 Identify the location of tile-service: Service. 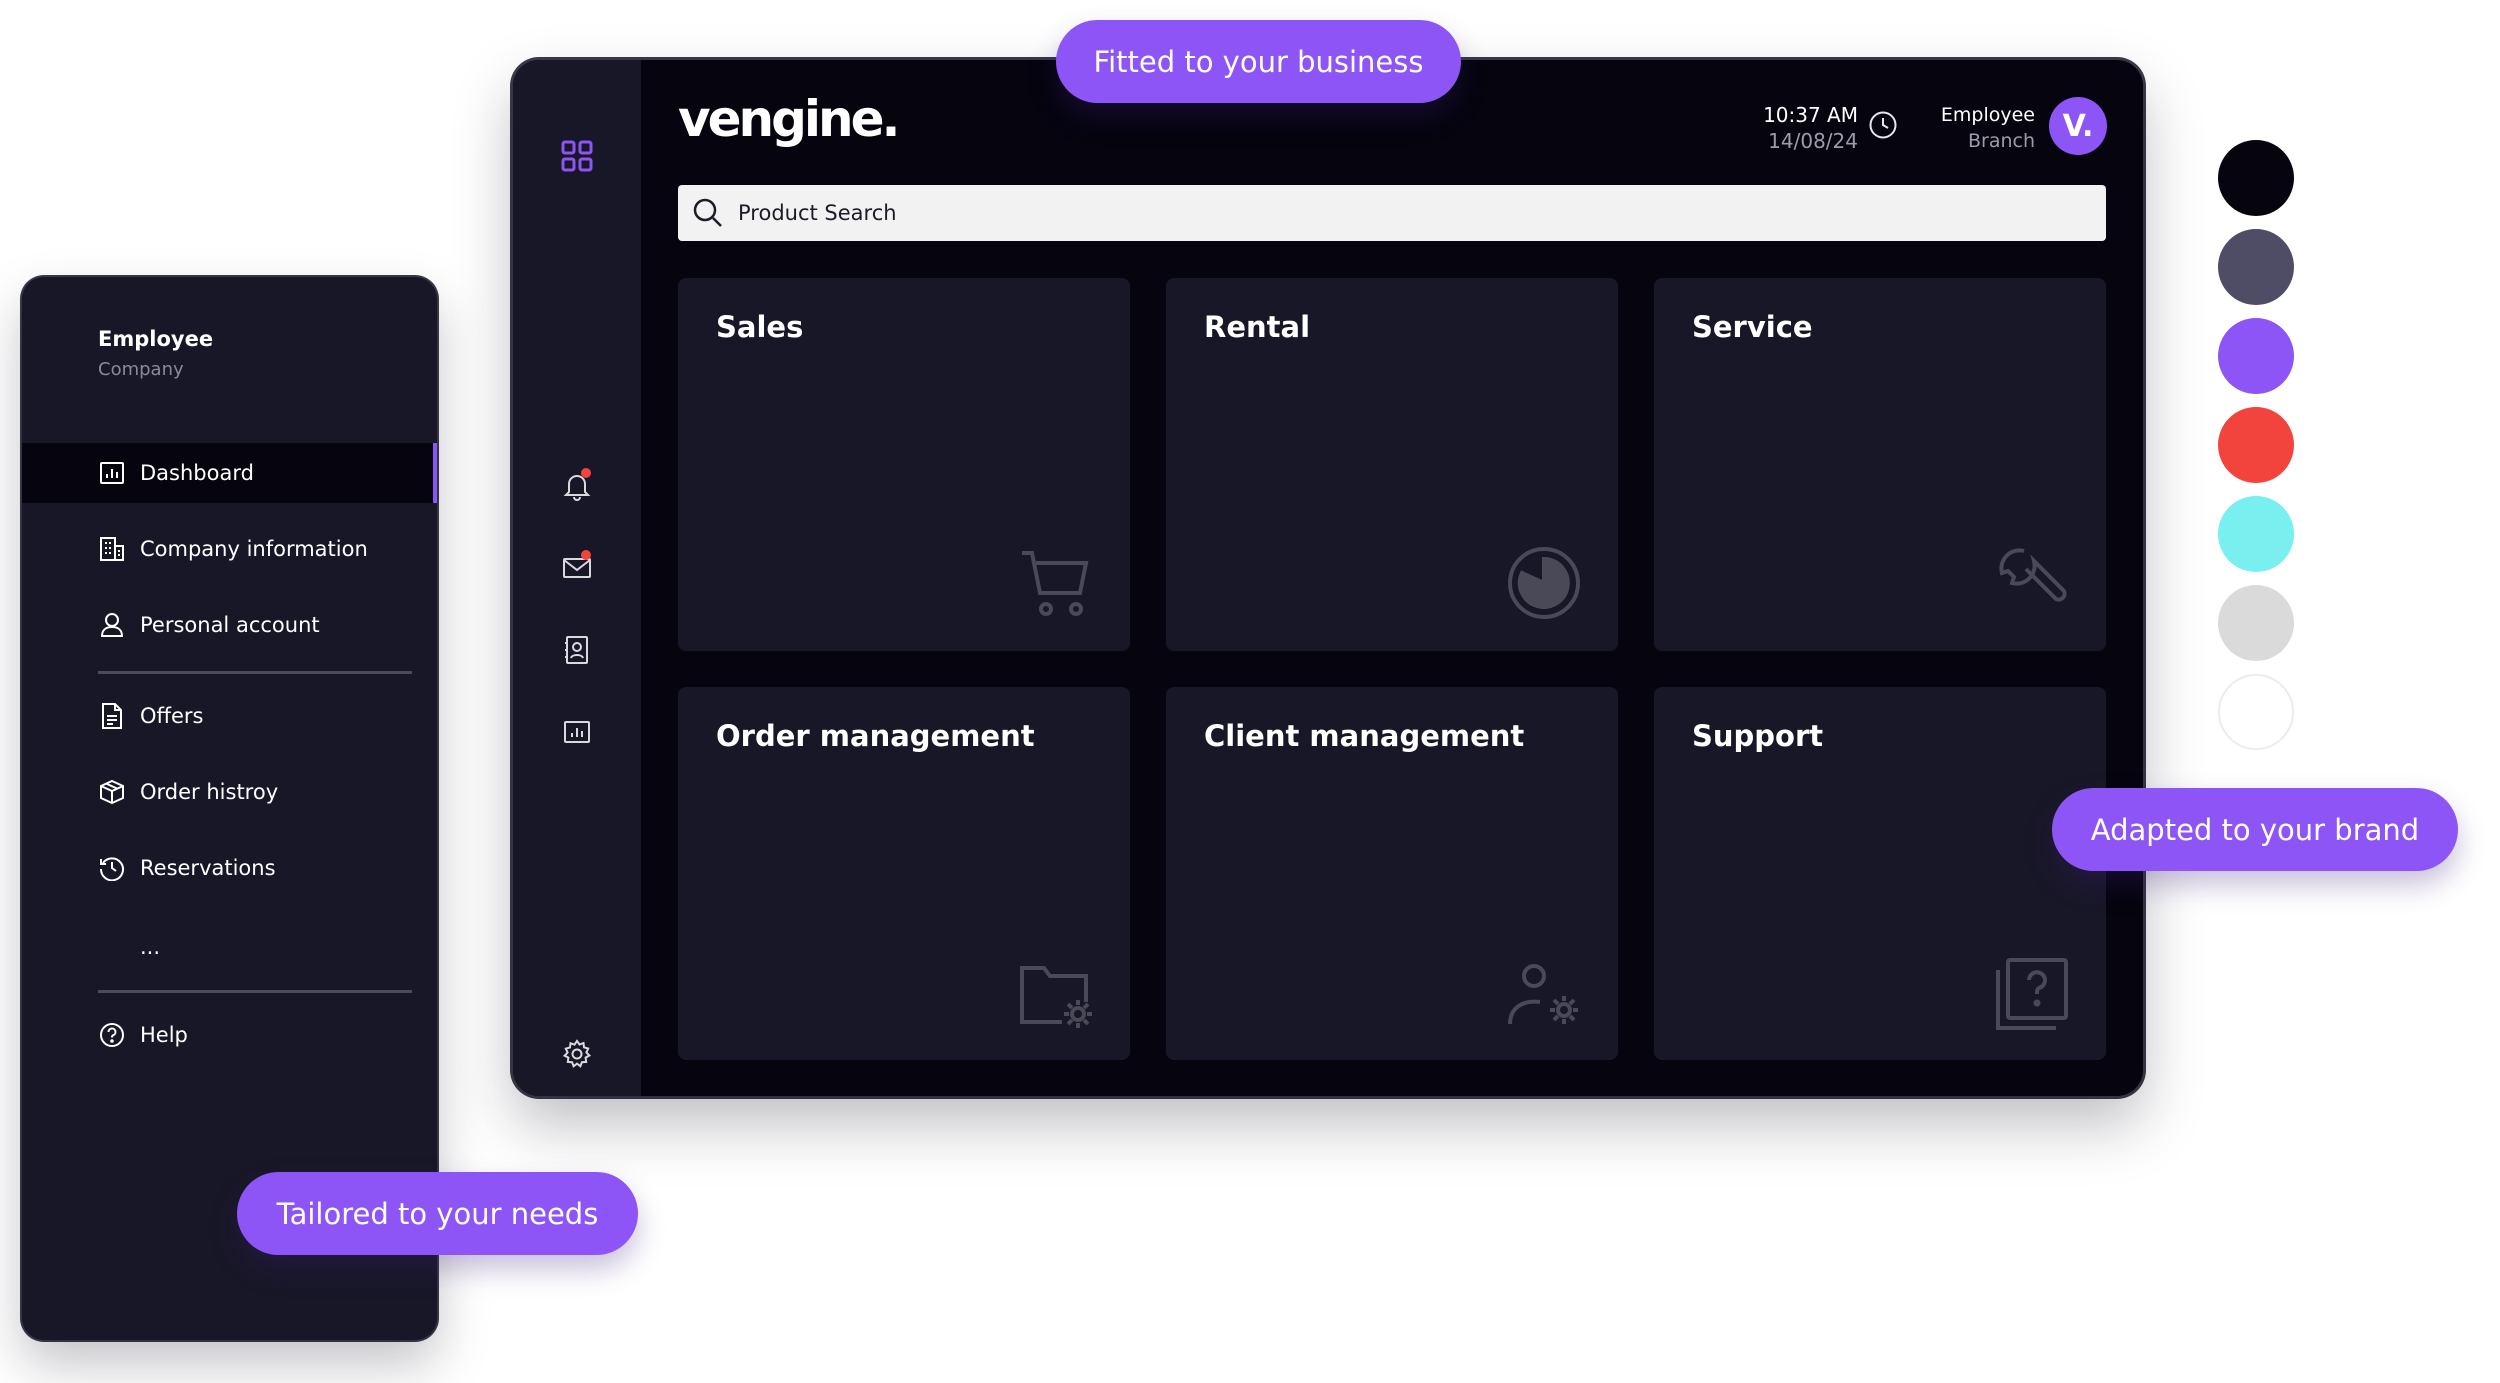
(1880, 464).